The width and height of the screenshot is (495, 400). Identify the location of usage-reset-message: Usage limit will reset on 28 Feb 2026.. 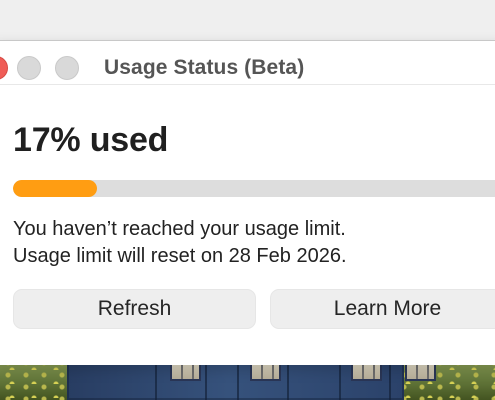
(180, 256).